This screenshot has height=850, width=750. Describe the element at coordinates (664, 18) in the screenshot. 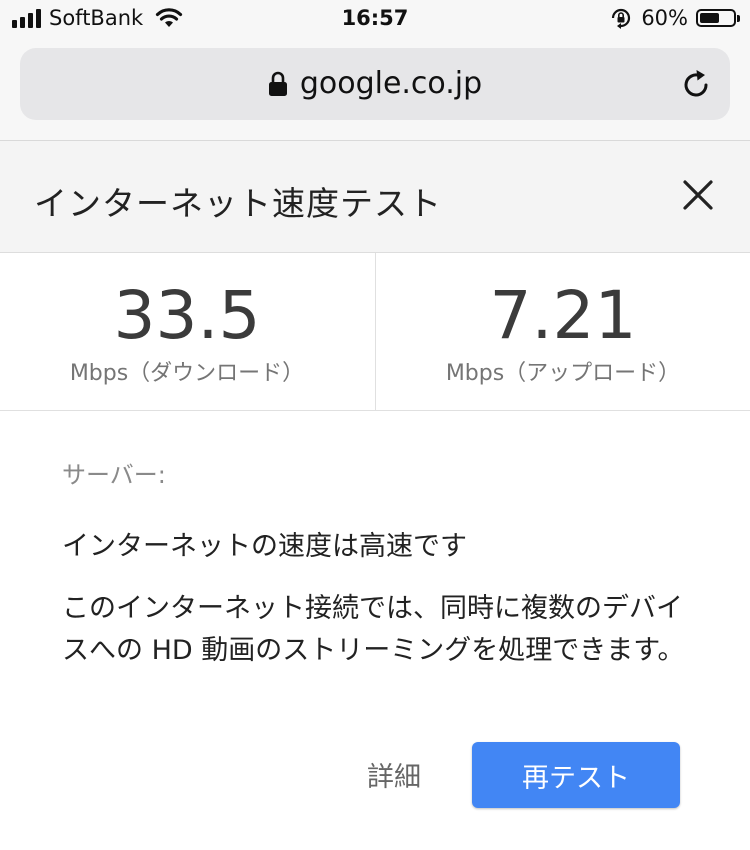

I see `battery-percent: 60%` at that location.